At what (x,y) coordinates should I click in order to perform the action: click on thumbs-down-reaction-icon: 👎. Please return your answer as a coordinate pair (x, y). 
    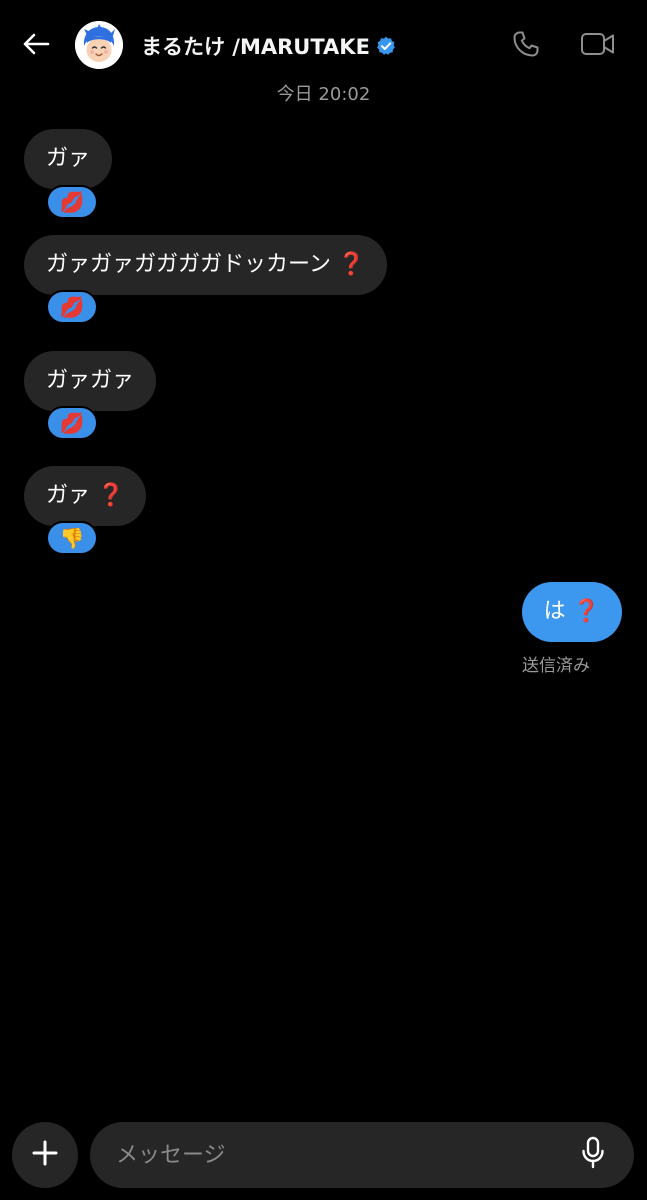
    Looking at the image, I should click on (72, 538).